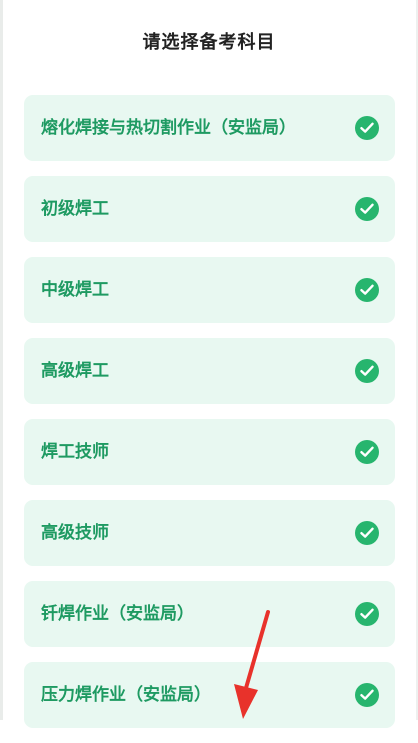  Describe the element at coordinates (1, 360) in the screenshot. I see `left-edge` at that location.